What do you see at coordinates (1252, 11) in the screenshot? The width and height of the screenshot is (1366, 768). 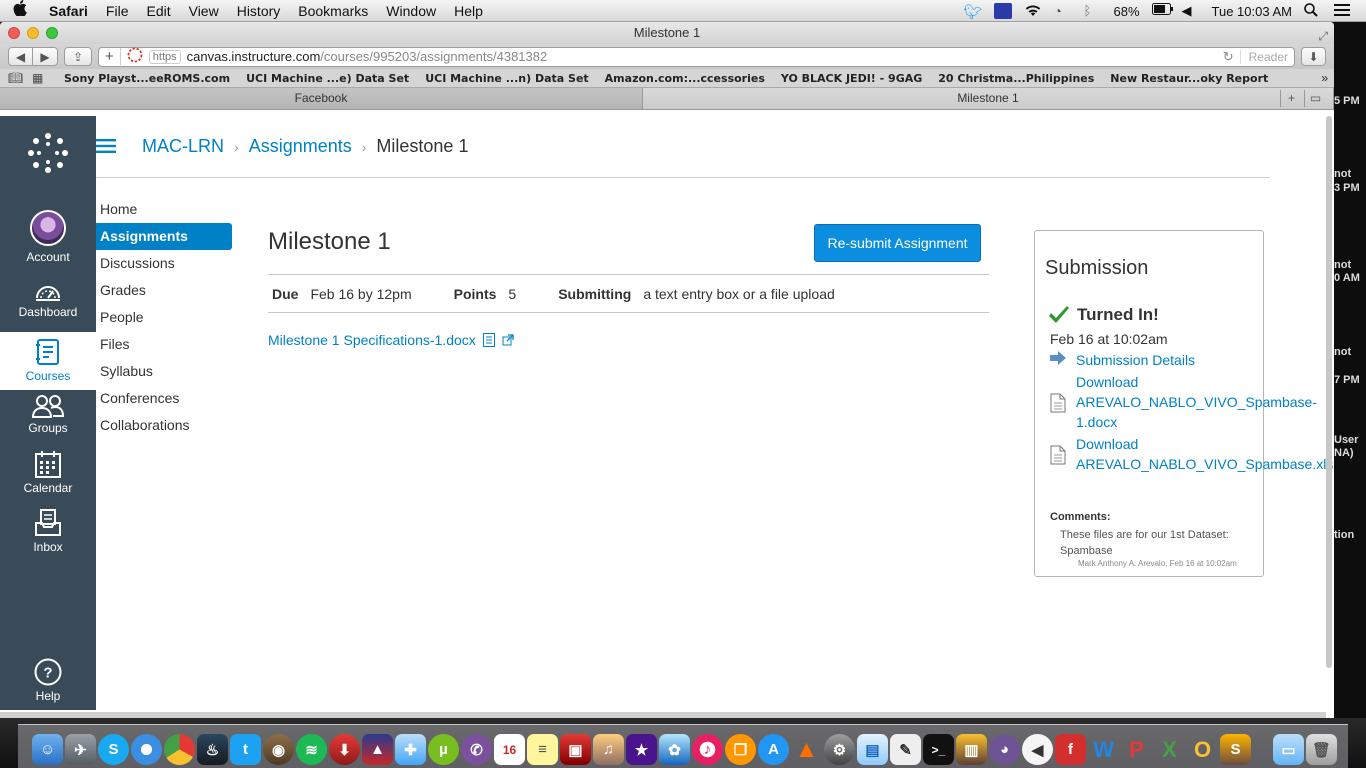 I see `menubar-clock: Tue 10:03 AM` at bounding box center [1252, 11].